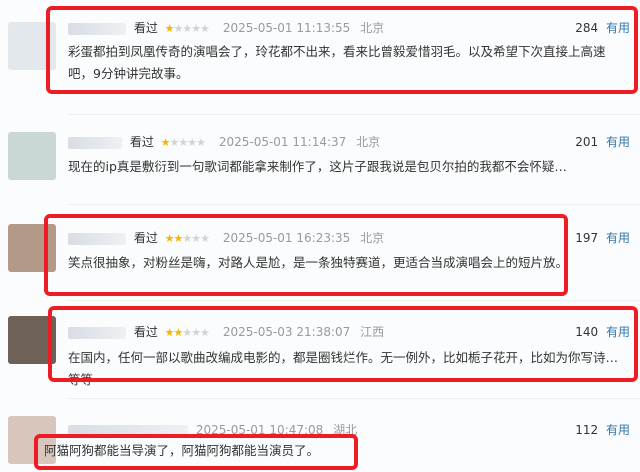  I want to click on comment-text: 阿猫阿狗都能当导演了，阿猫阿狗都能当演员了。, so click(182, 450).